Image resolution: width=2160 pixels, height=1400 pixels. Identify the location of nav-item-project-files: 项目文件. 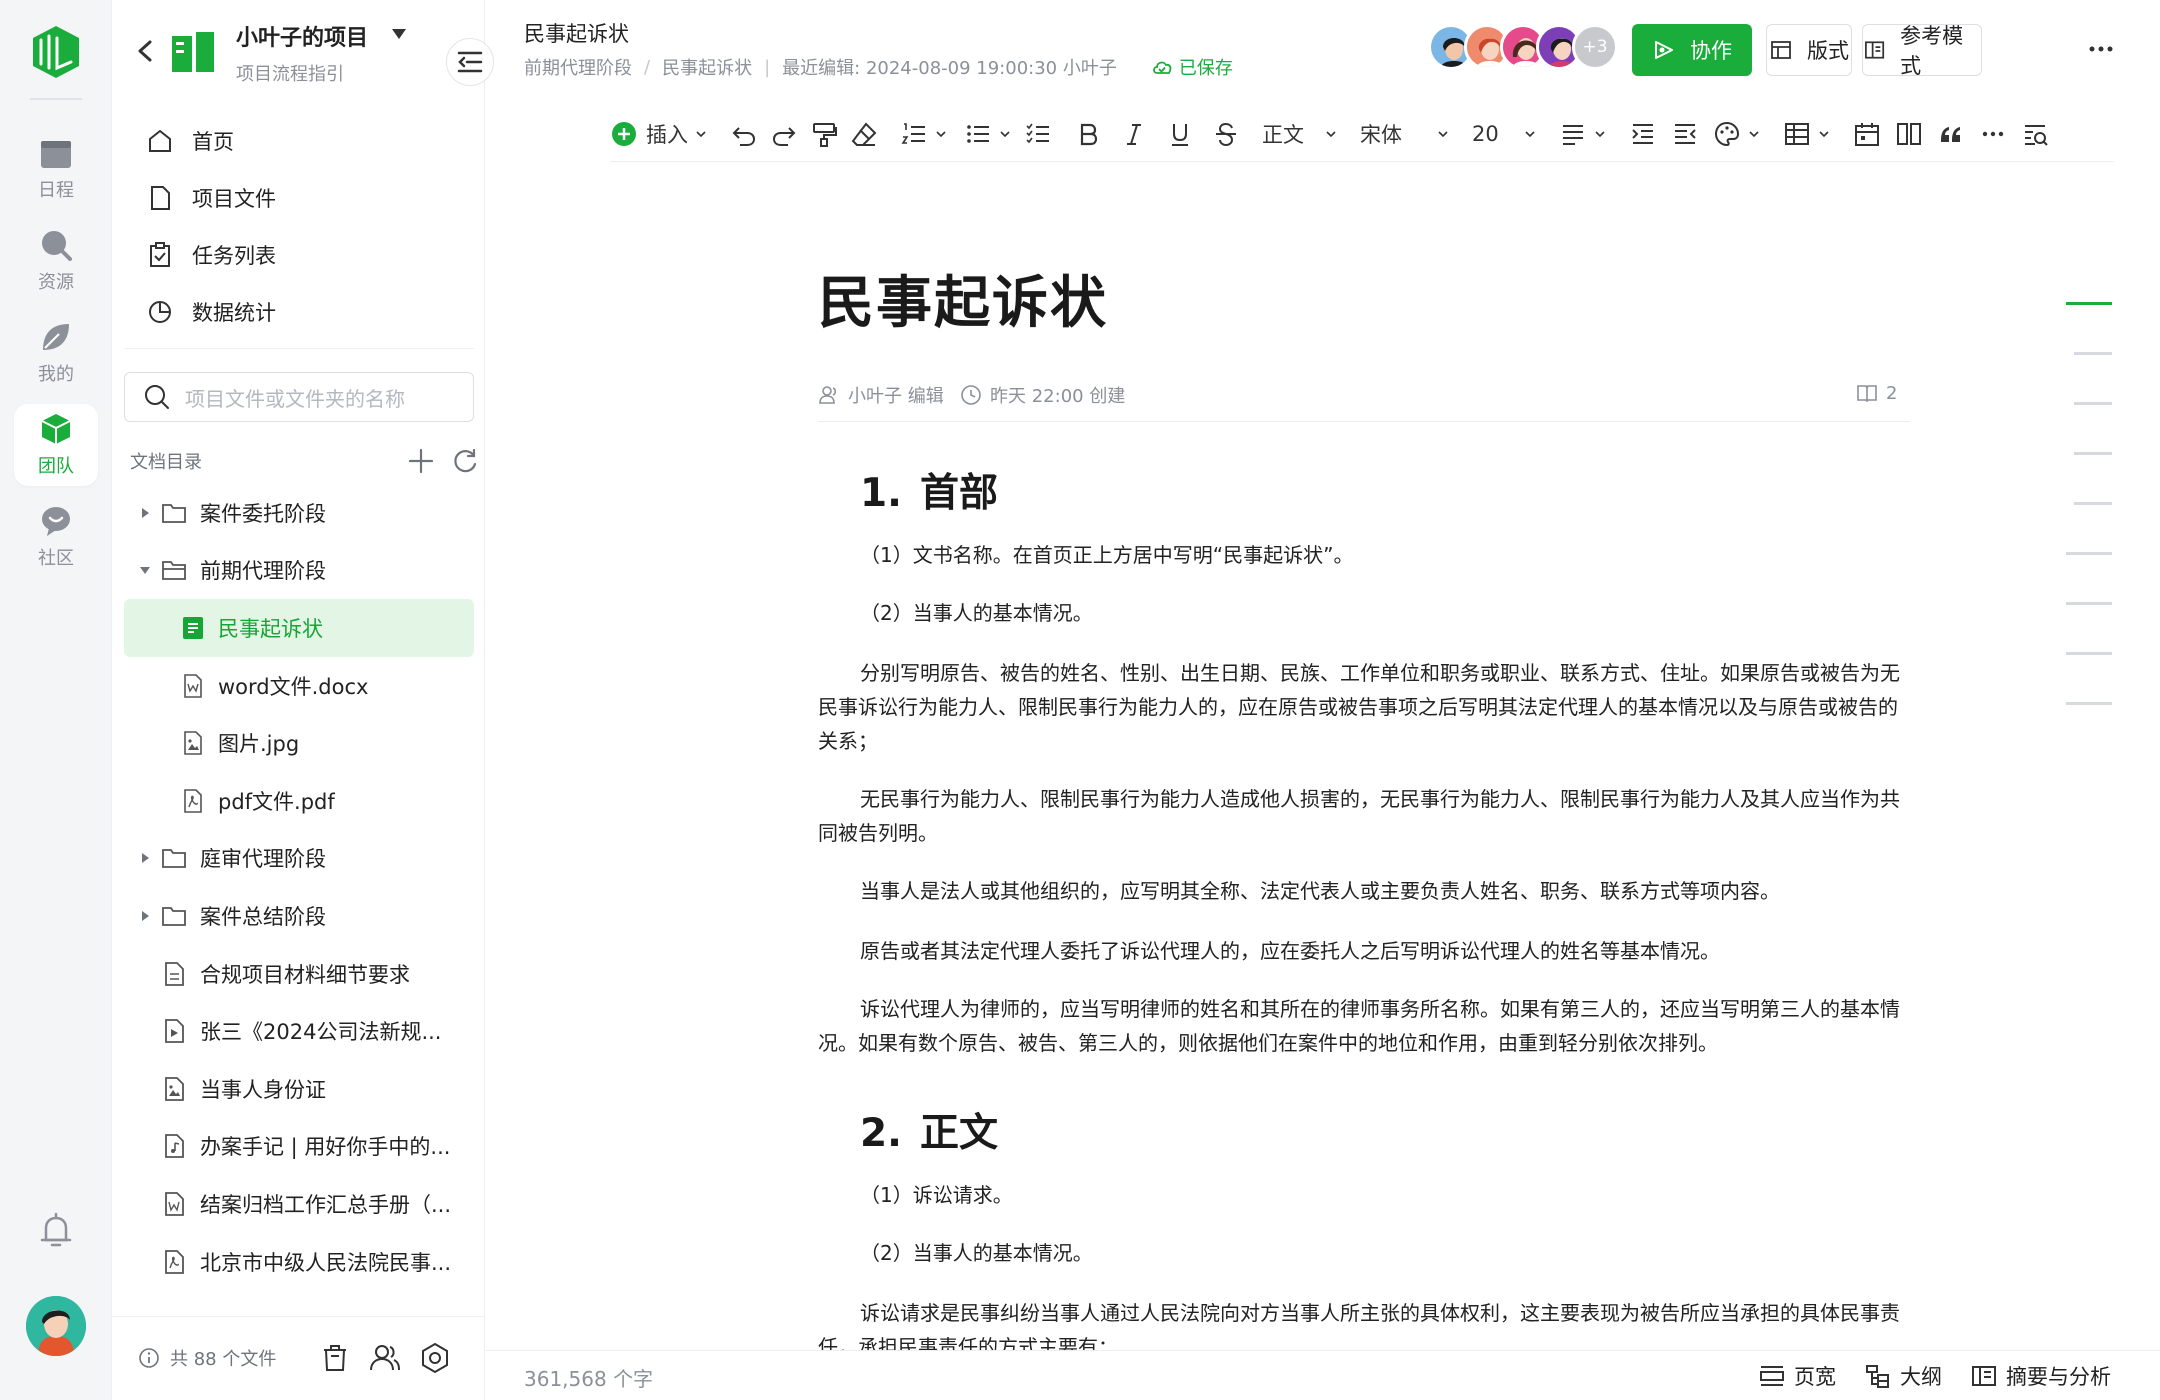
(299, 197).